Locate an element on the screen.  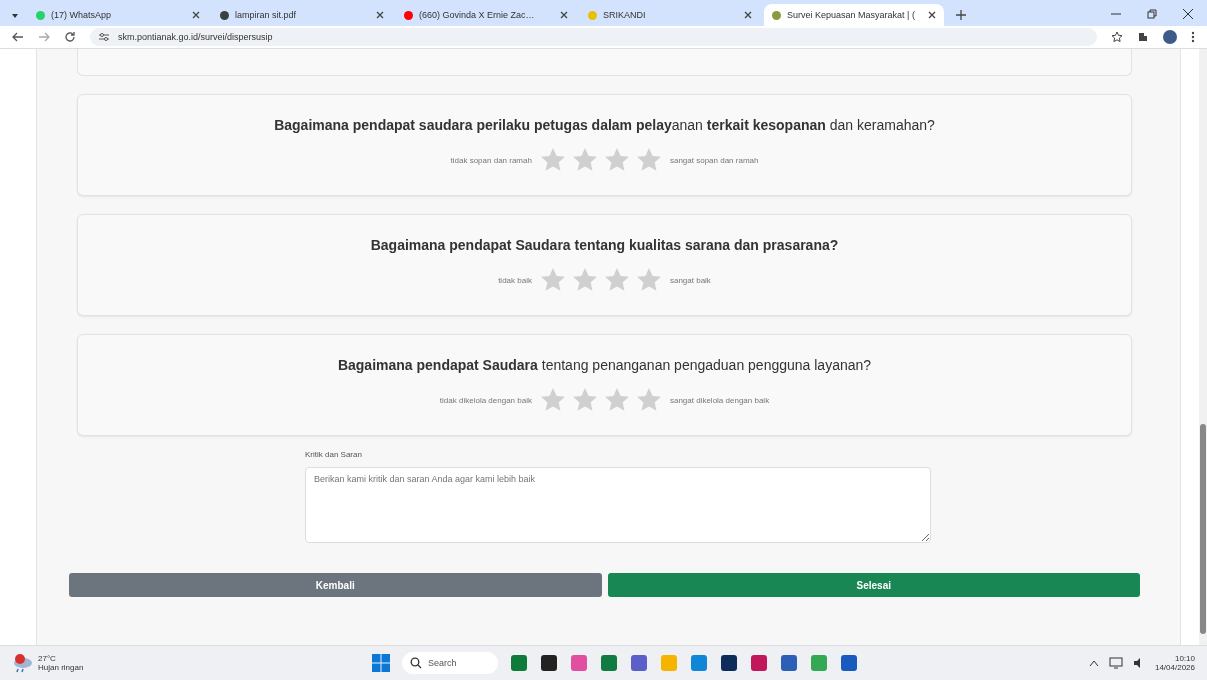
windows-start-icon is located at coordinates (381, 663).